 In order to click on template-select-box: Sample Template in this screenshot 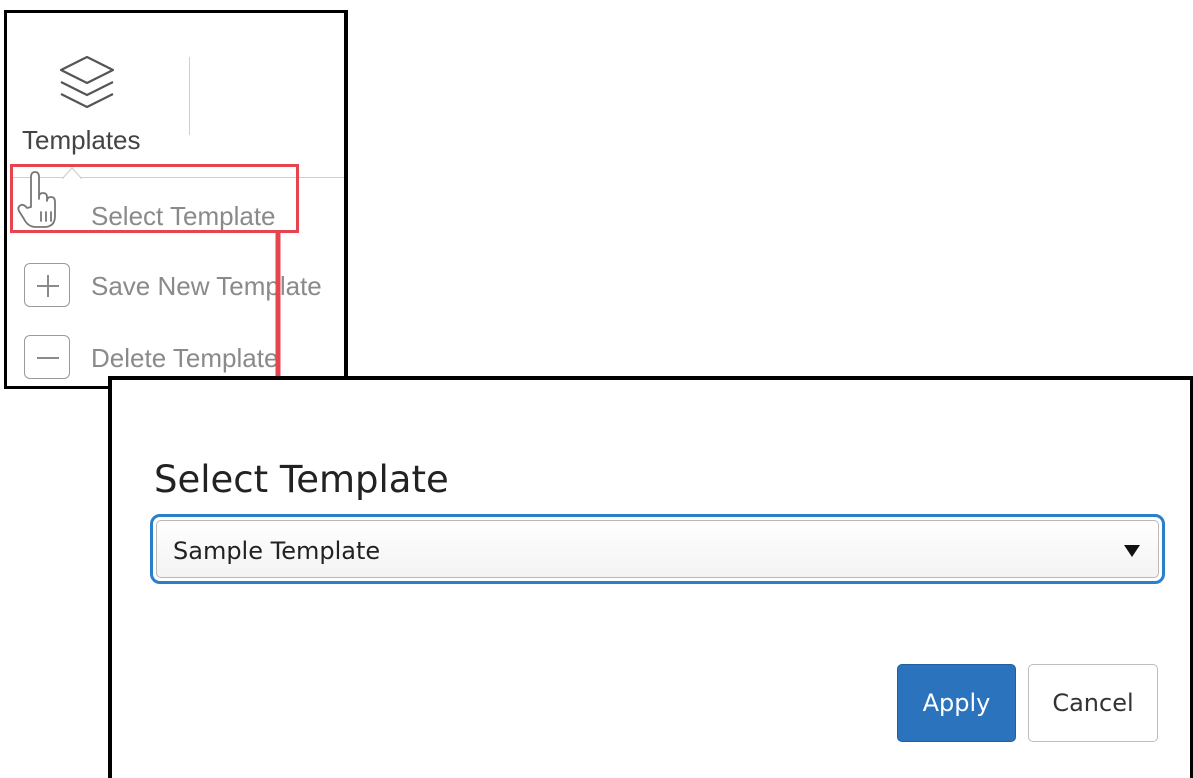, I will do `click(657, 549)`.